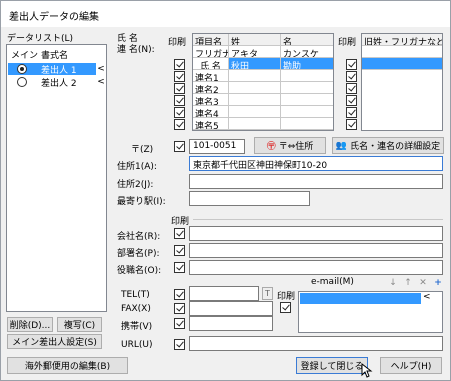  Describe the element at coordinates (54, 17) in the screenshot. I see `window-title: 差出人データの編集` at that location.